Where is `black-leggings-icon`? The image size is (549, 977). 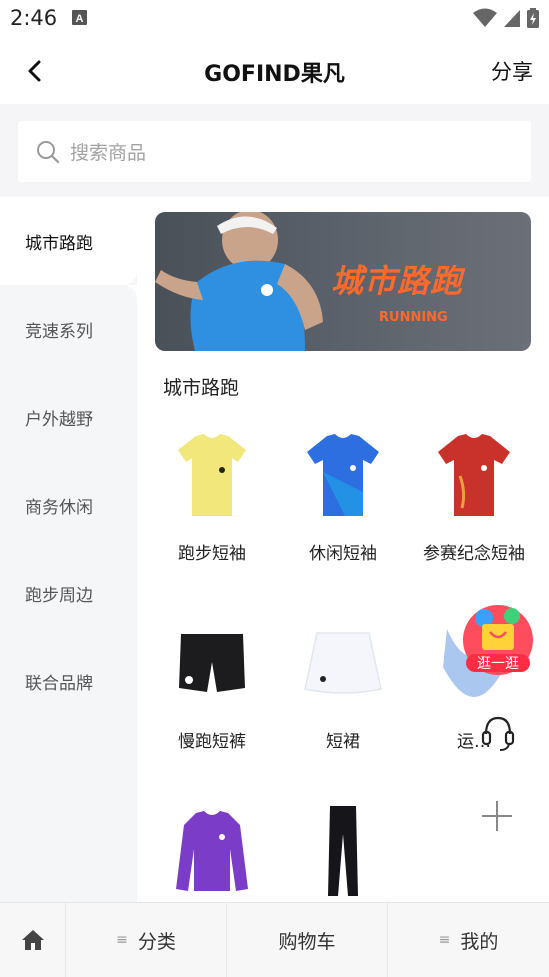
black-leggings-icon is located at coordinates (343, 851).